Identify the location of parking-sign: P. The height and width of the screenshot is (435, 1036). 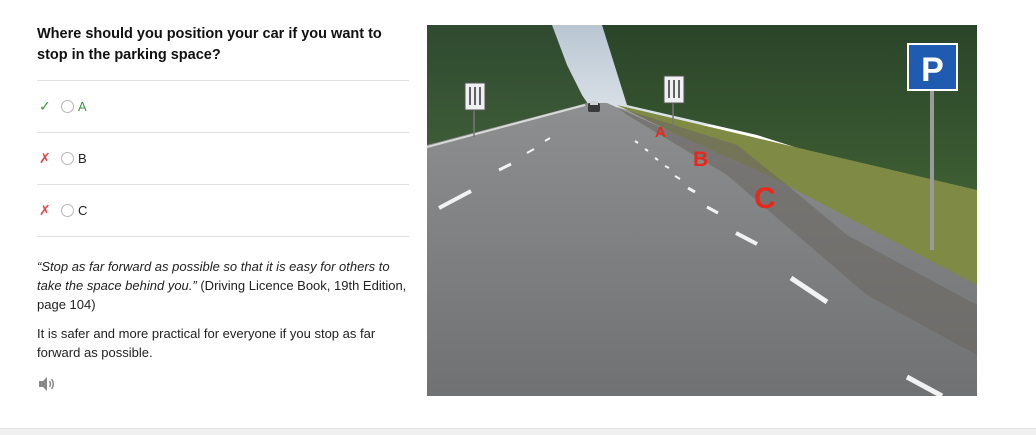
(932, 67).